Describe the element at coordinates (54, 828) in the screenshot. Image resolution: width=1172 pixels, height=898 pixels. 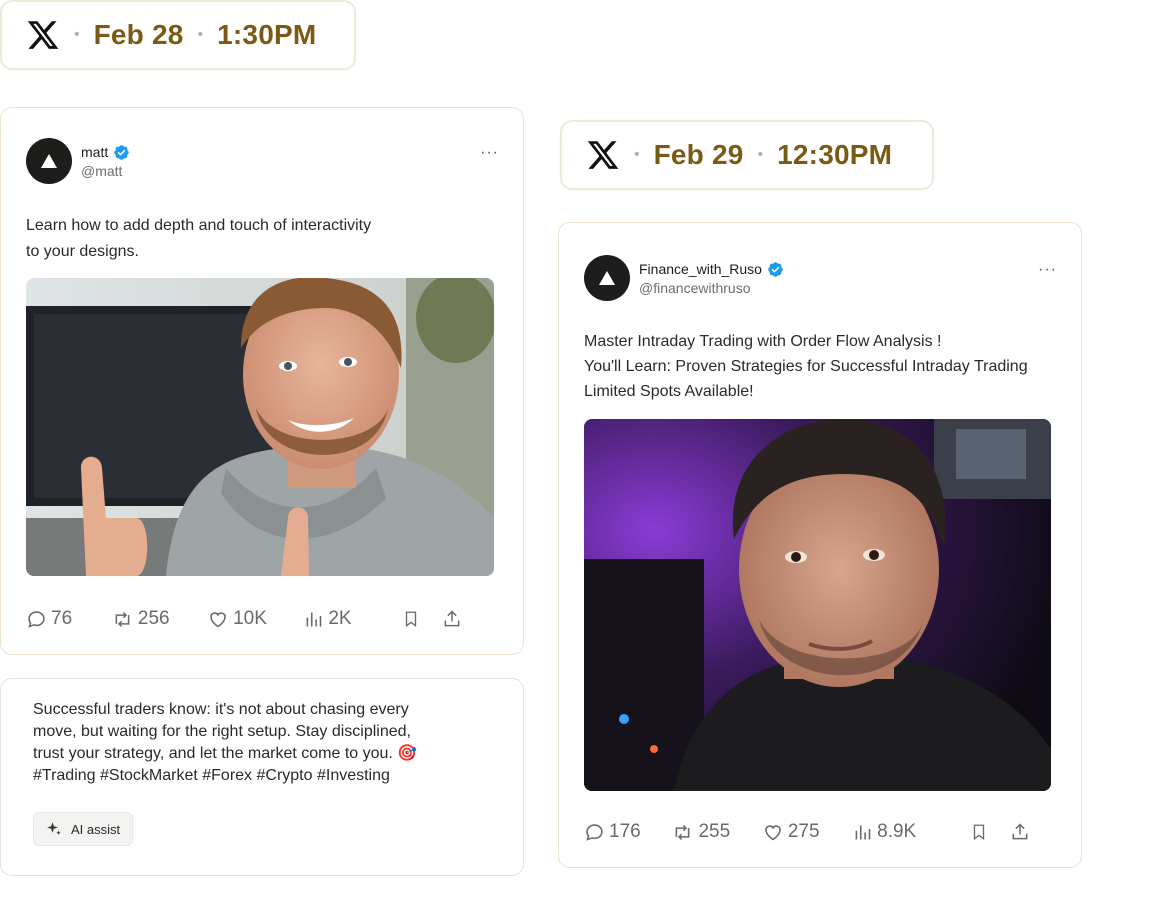
I see `sparkle-icon` at that location.